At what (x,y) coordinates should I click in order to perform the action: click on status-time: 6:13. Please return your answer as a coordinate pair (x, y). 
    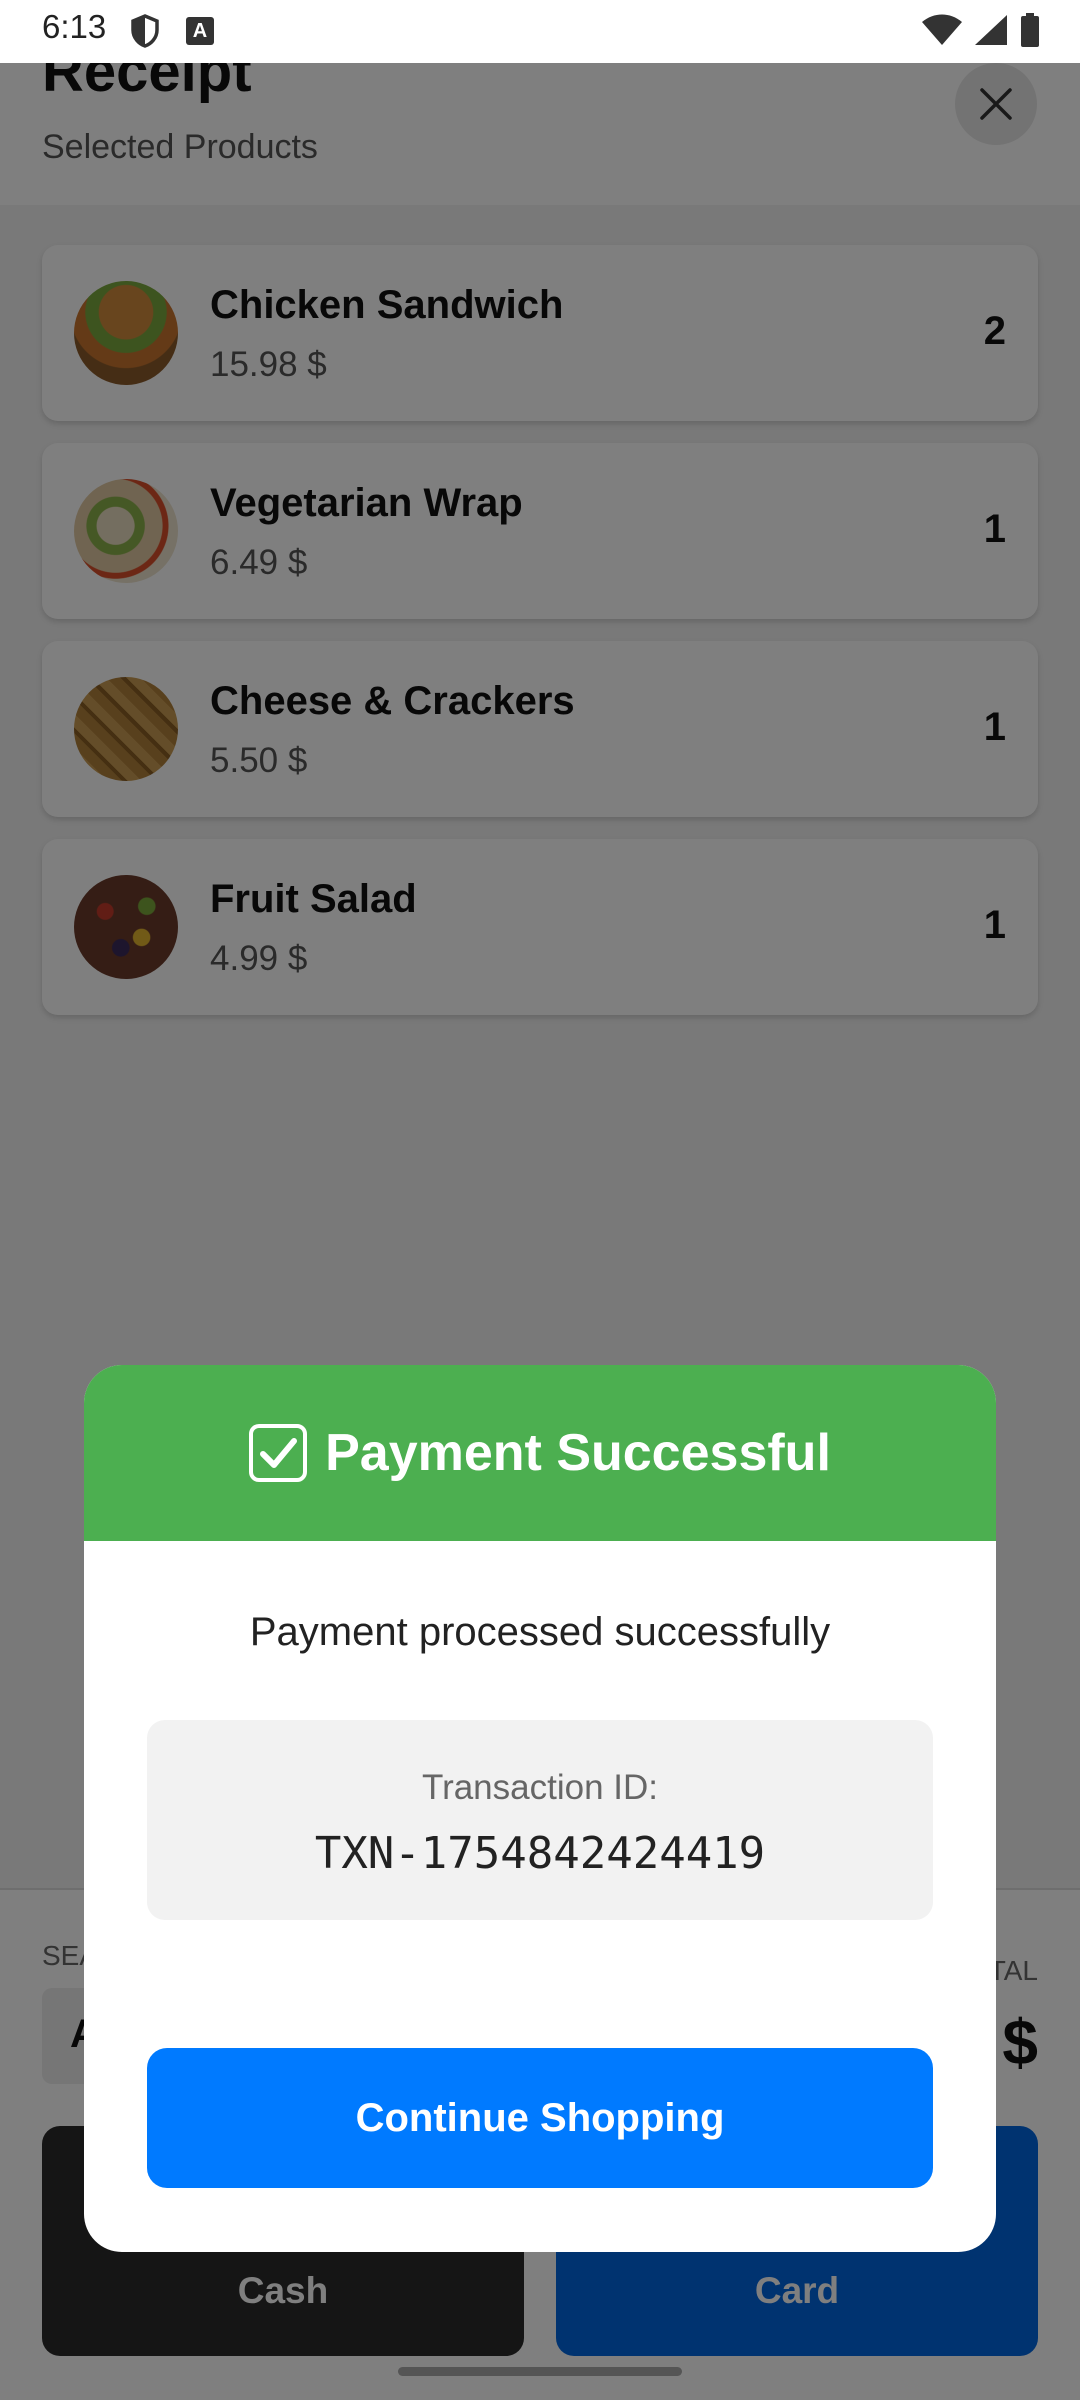
    Looking at the image, I should click on (74, 26).